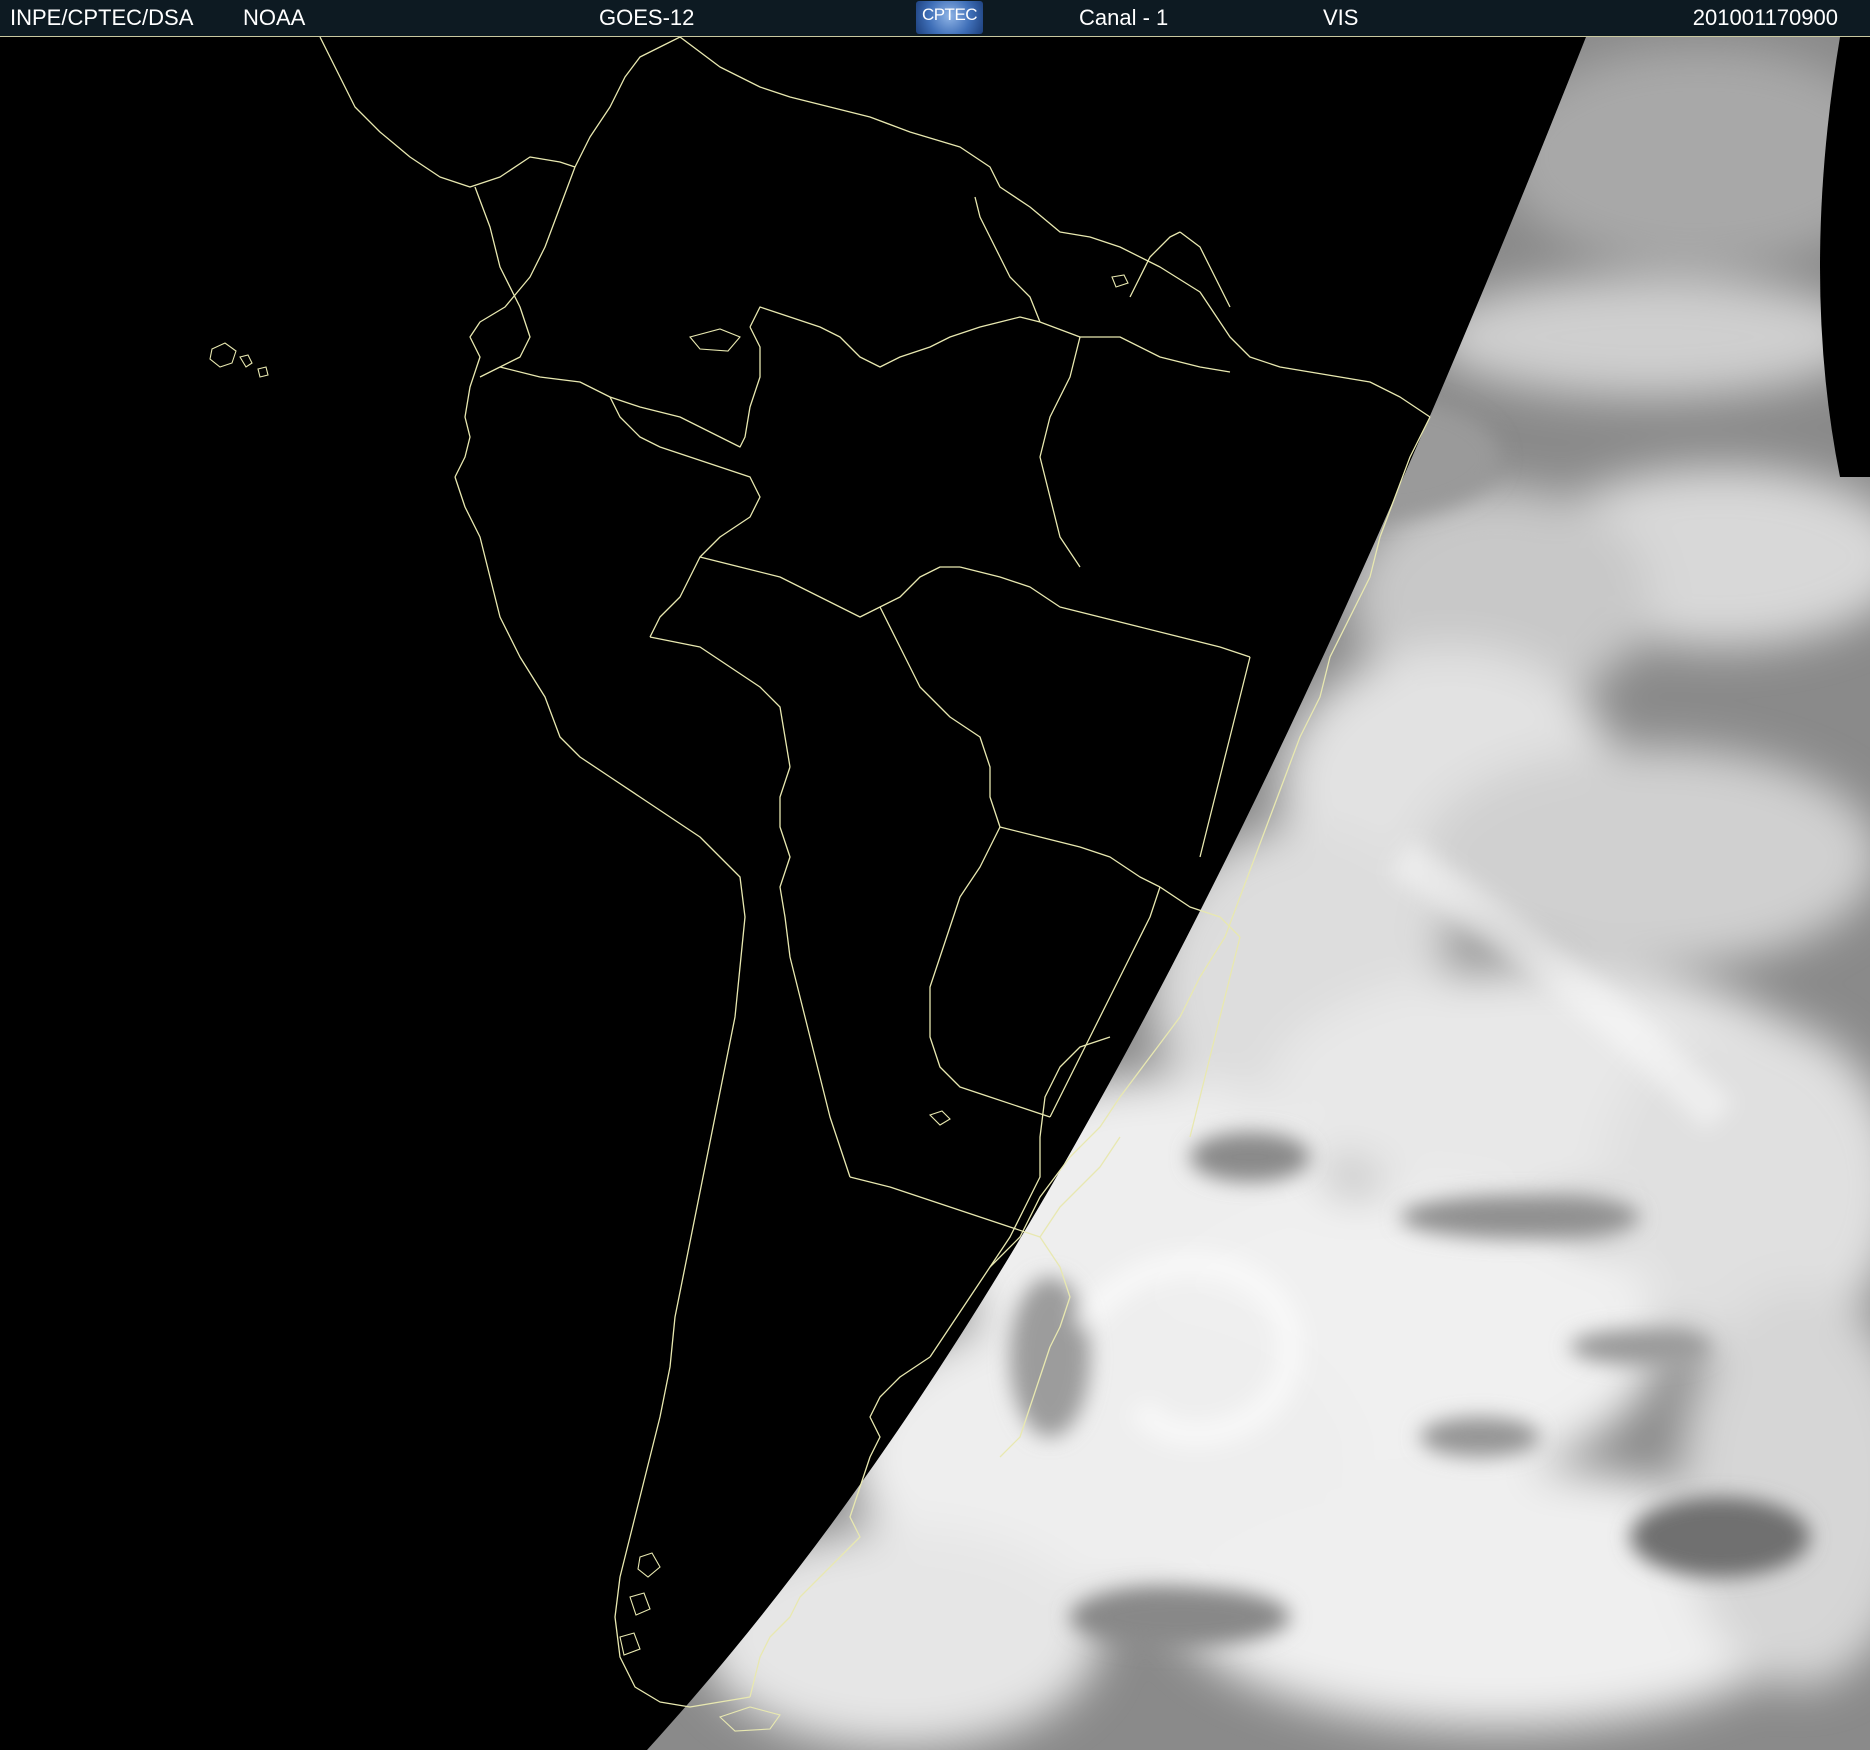  What do you see at coordinates (647, 17) in the screenshot?
I see `header-satellite: GOES-12` at bounding box center [647, 17].